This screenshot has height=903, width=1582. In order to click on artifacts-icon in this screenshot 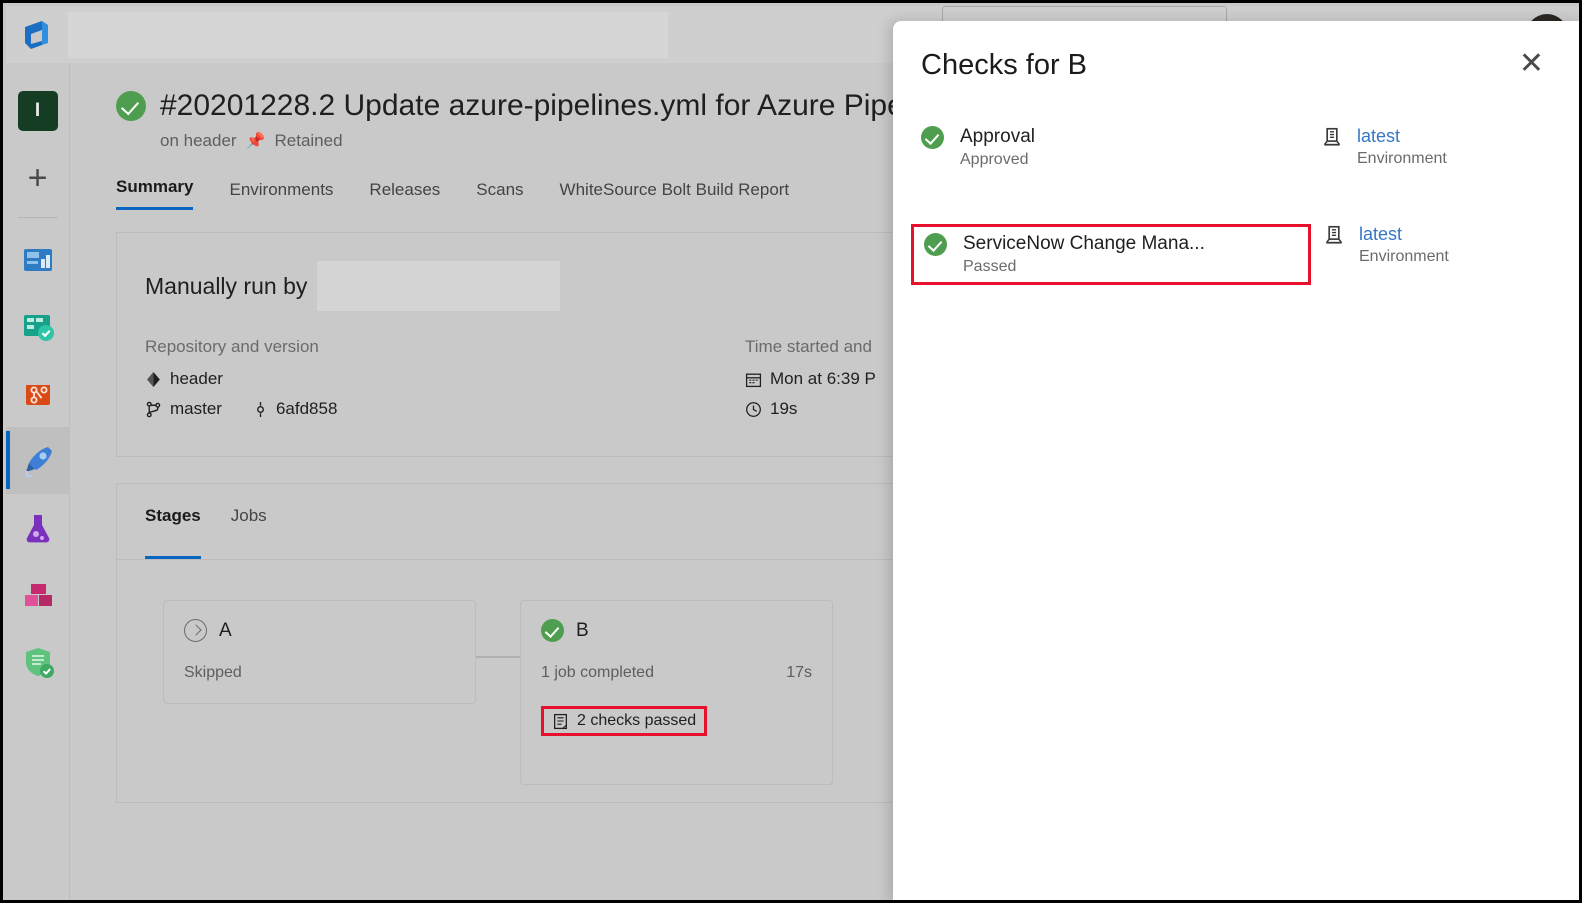, I will do `click(38, 594)`.